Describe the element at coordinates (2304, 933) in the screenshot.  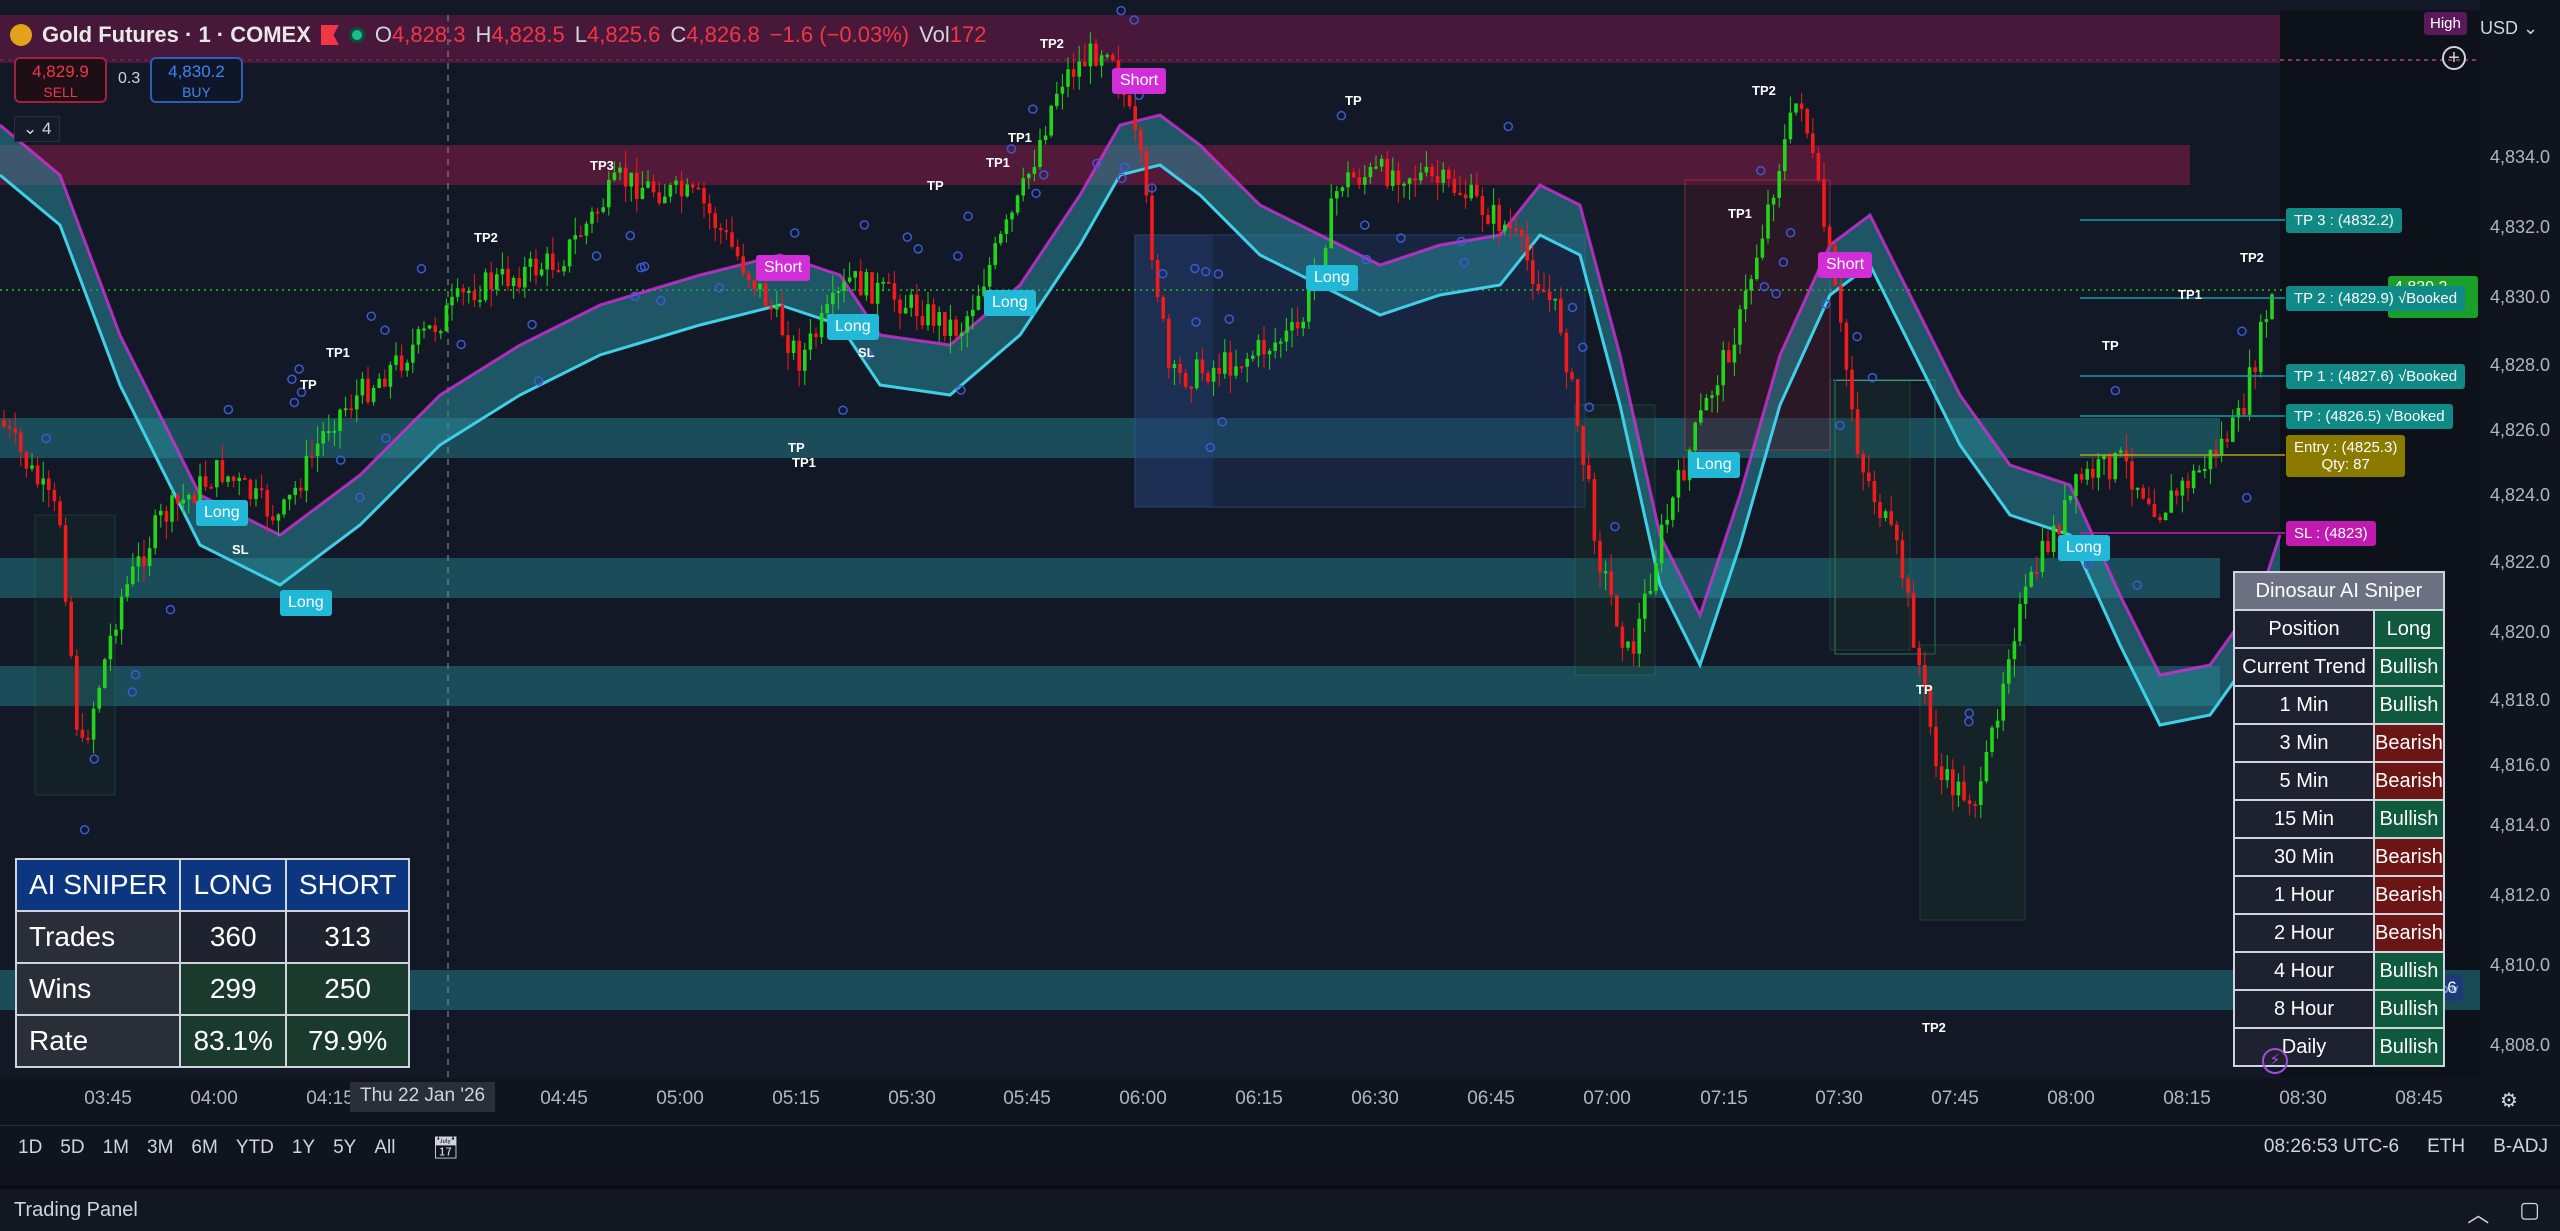
I see `timeframe-label: 2 Hour` at that location.